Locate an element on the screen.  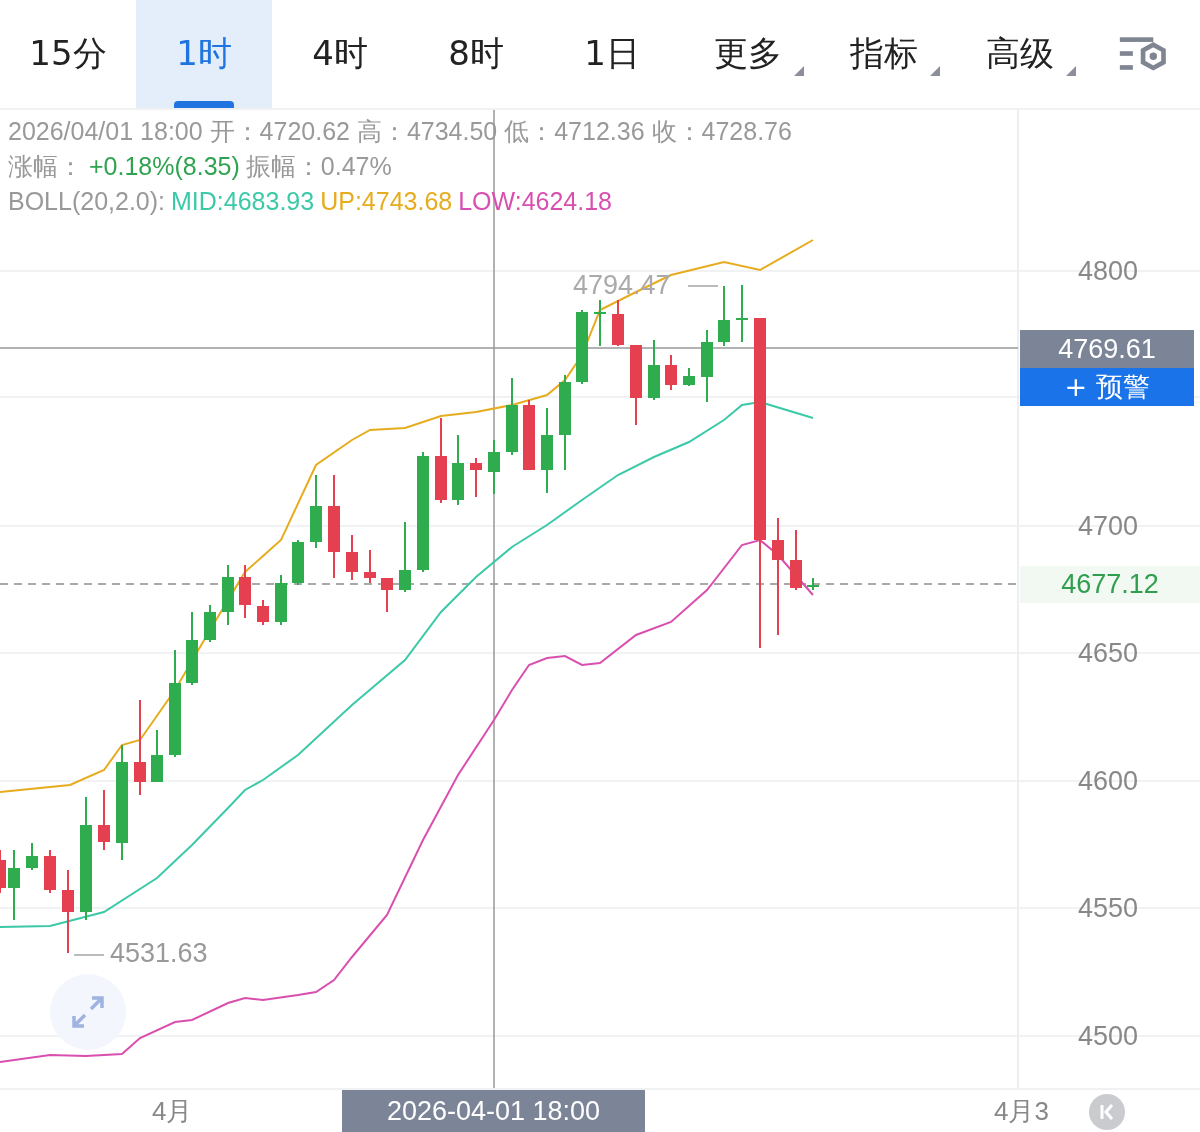
price-axis-label: 4550 is located at coordinates (1108, 908).